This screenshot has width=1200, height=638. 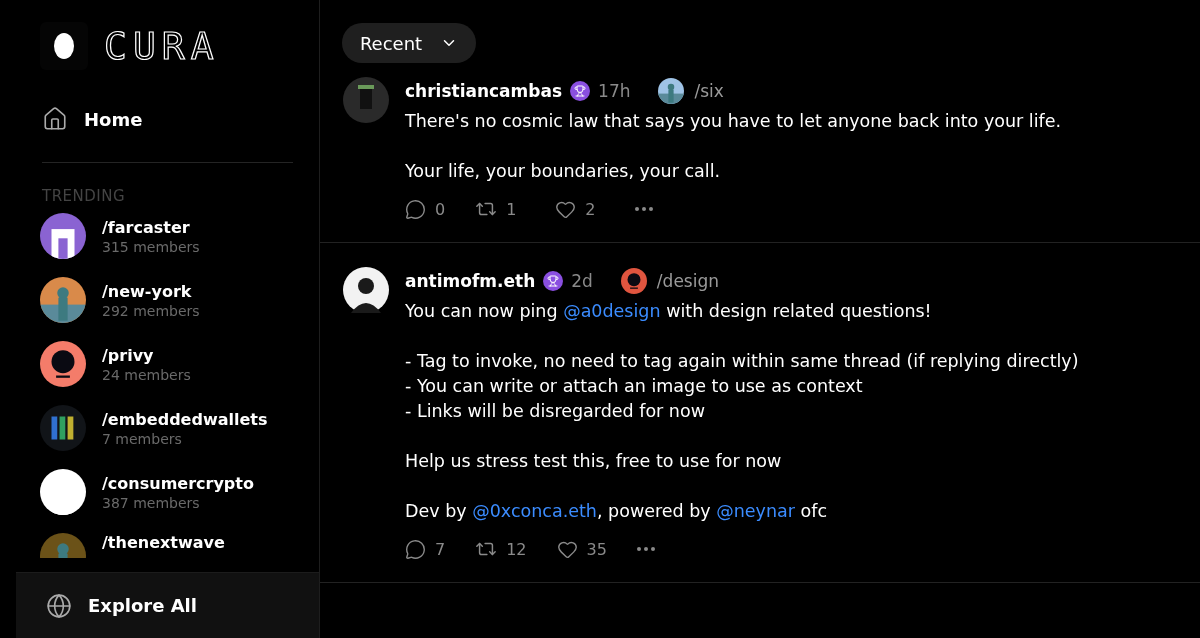 What do you see at coordinates (634, 386) in the screenshot?
I see `post-text: - You can write or attach an image to use as context` at bounding box center [634, 386].